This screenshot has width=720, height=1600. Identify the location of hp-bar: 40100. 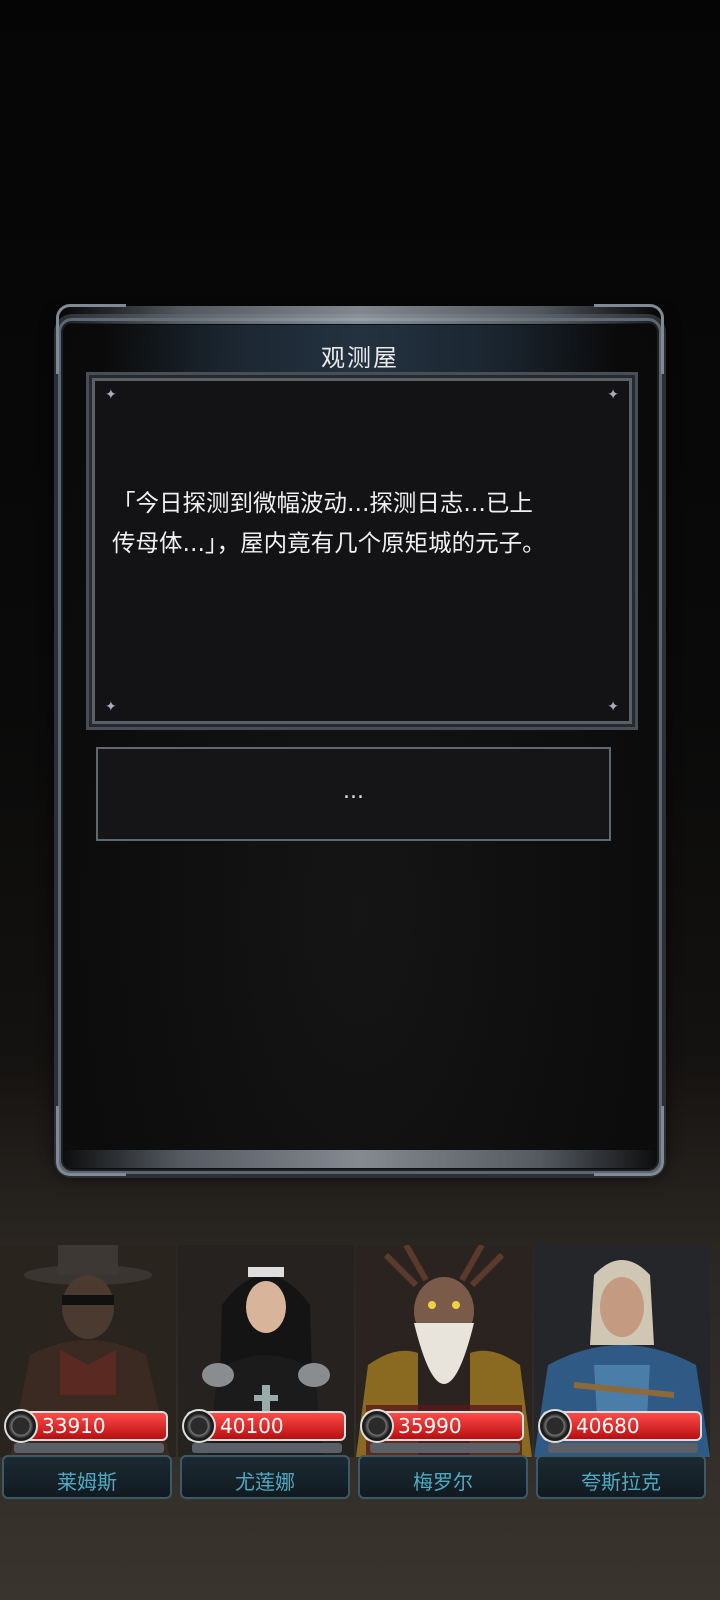
(264, 1426).